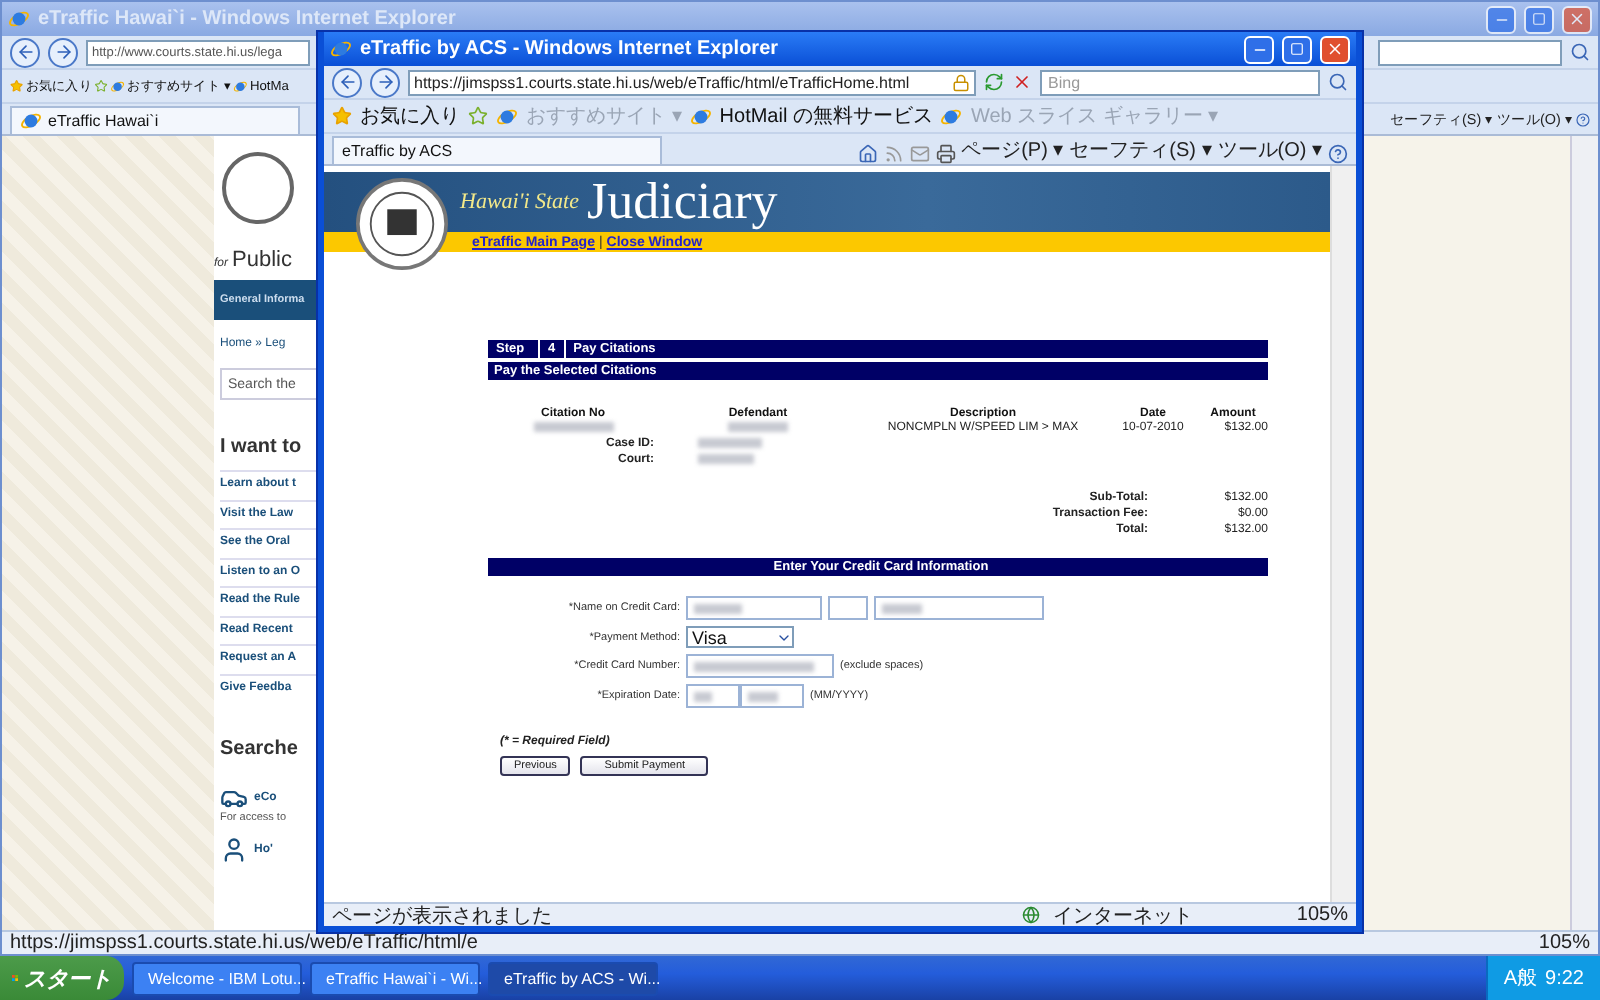 The width and height of the screenshot is (1600, 1000). I want to click on toolbar-menu: ページ(P) ▾, so click(1012, 150).